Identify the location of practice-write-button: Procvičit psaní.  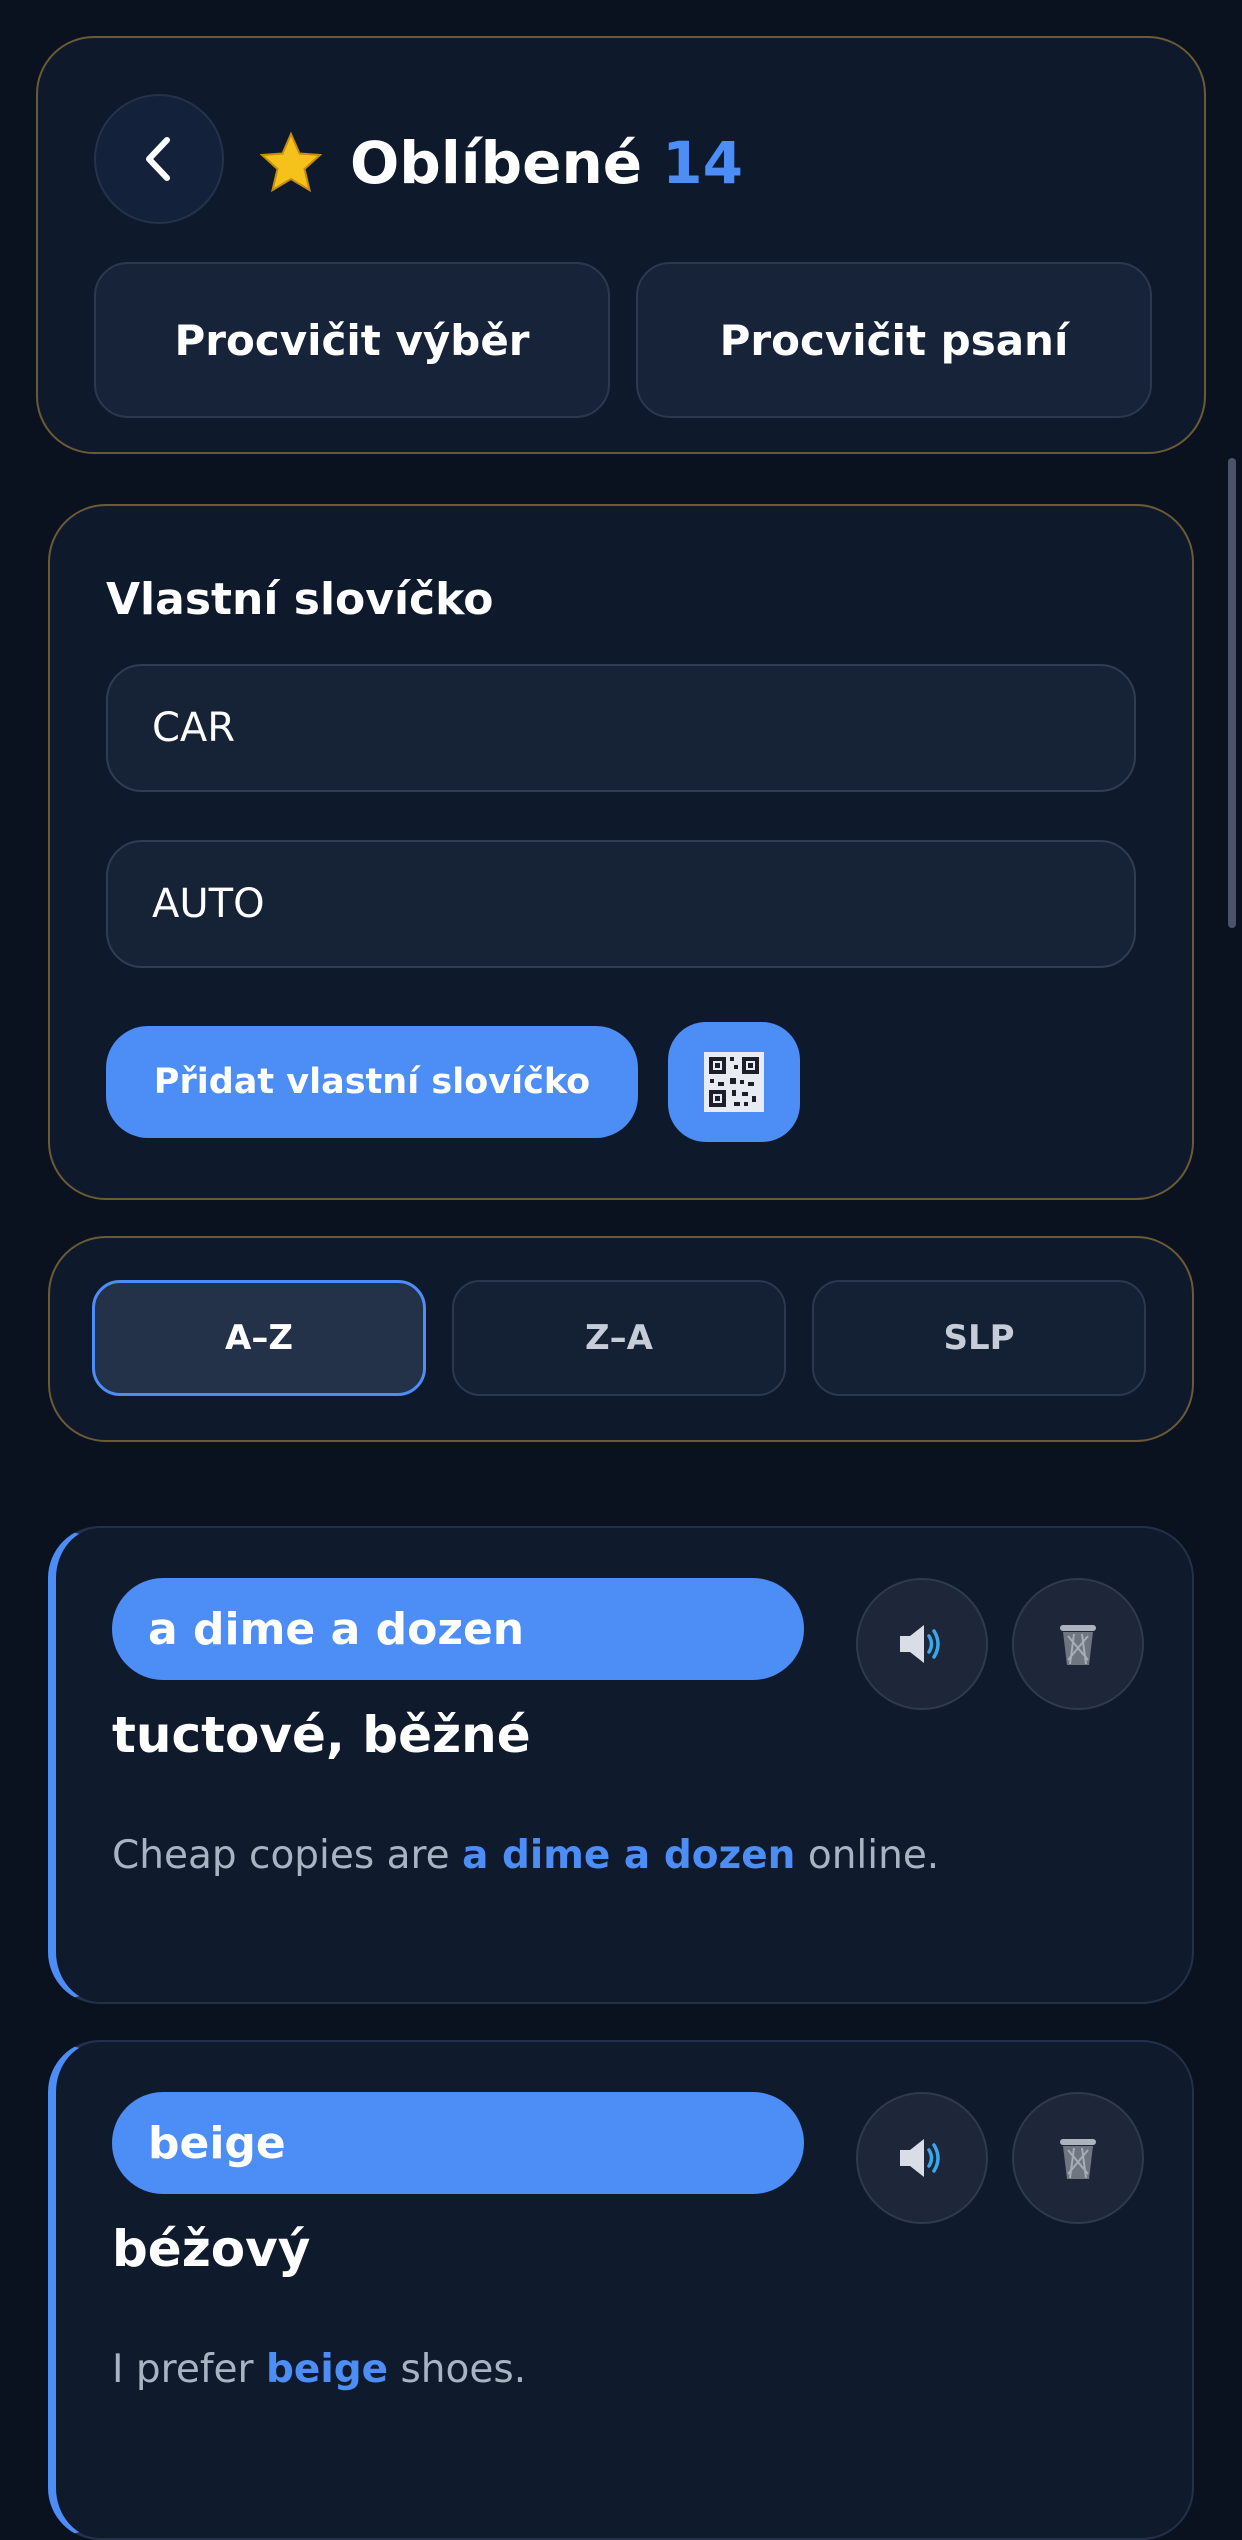
(894, 340).